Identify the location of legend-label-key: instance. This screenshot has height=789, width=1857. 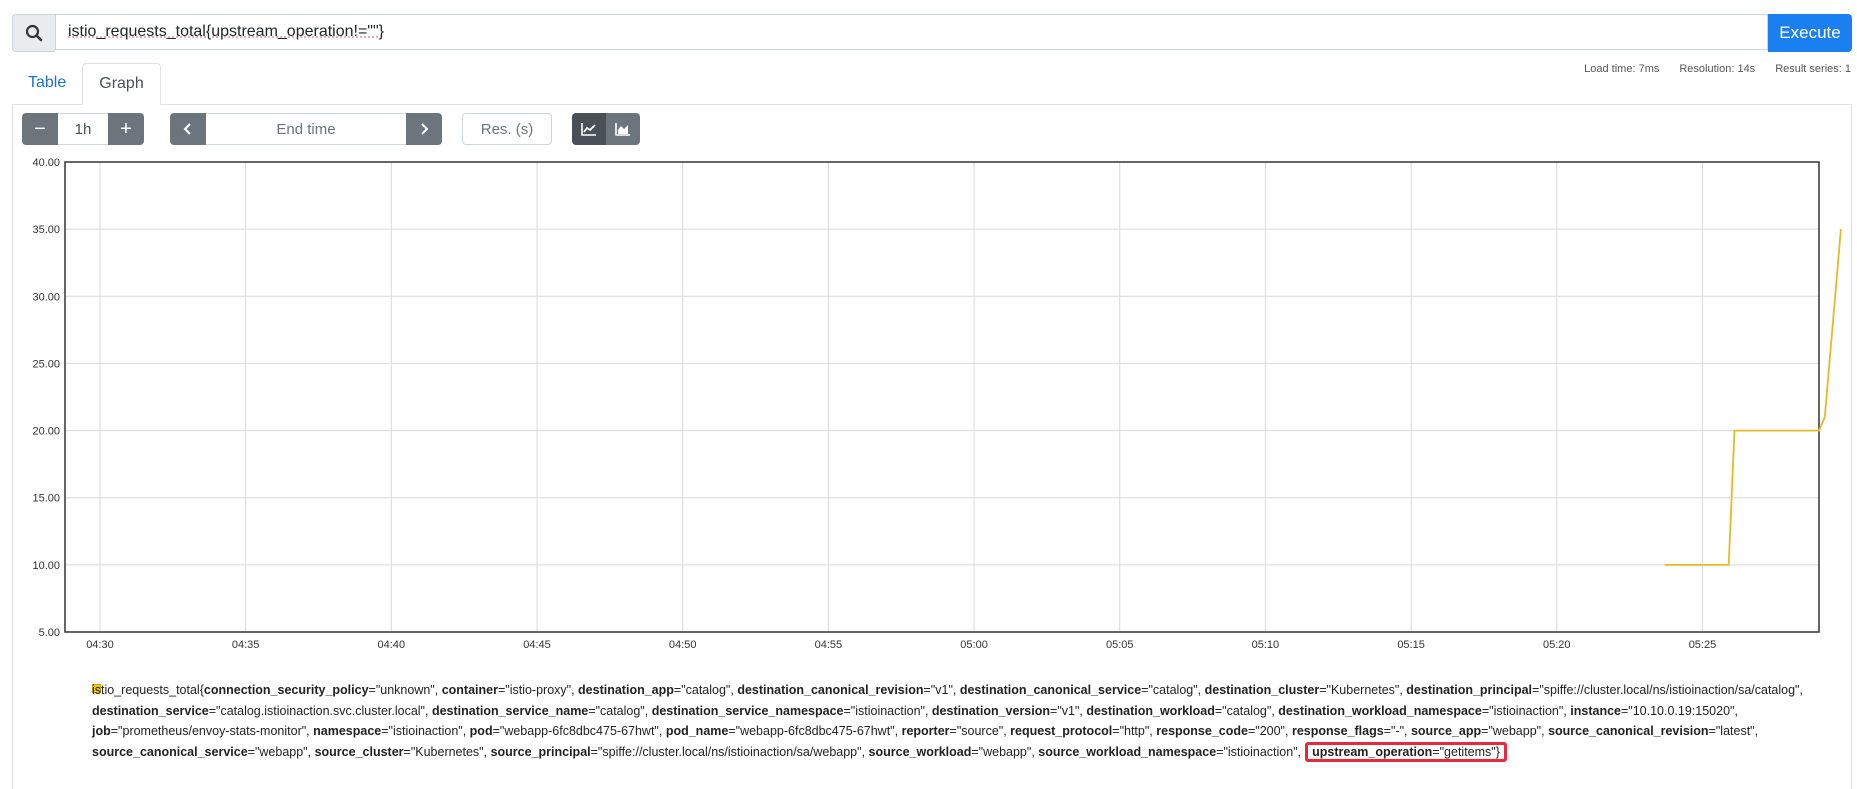
(1595, 710).